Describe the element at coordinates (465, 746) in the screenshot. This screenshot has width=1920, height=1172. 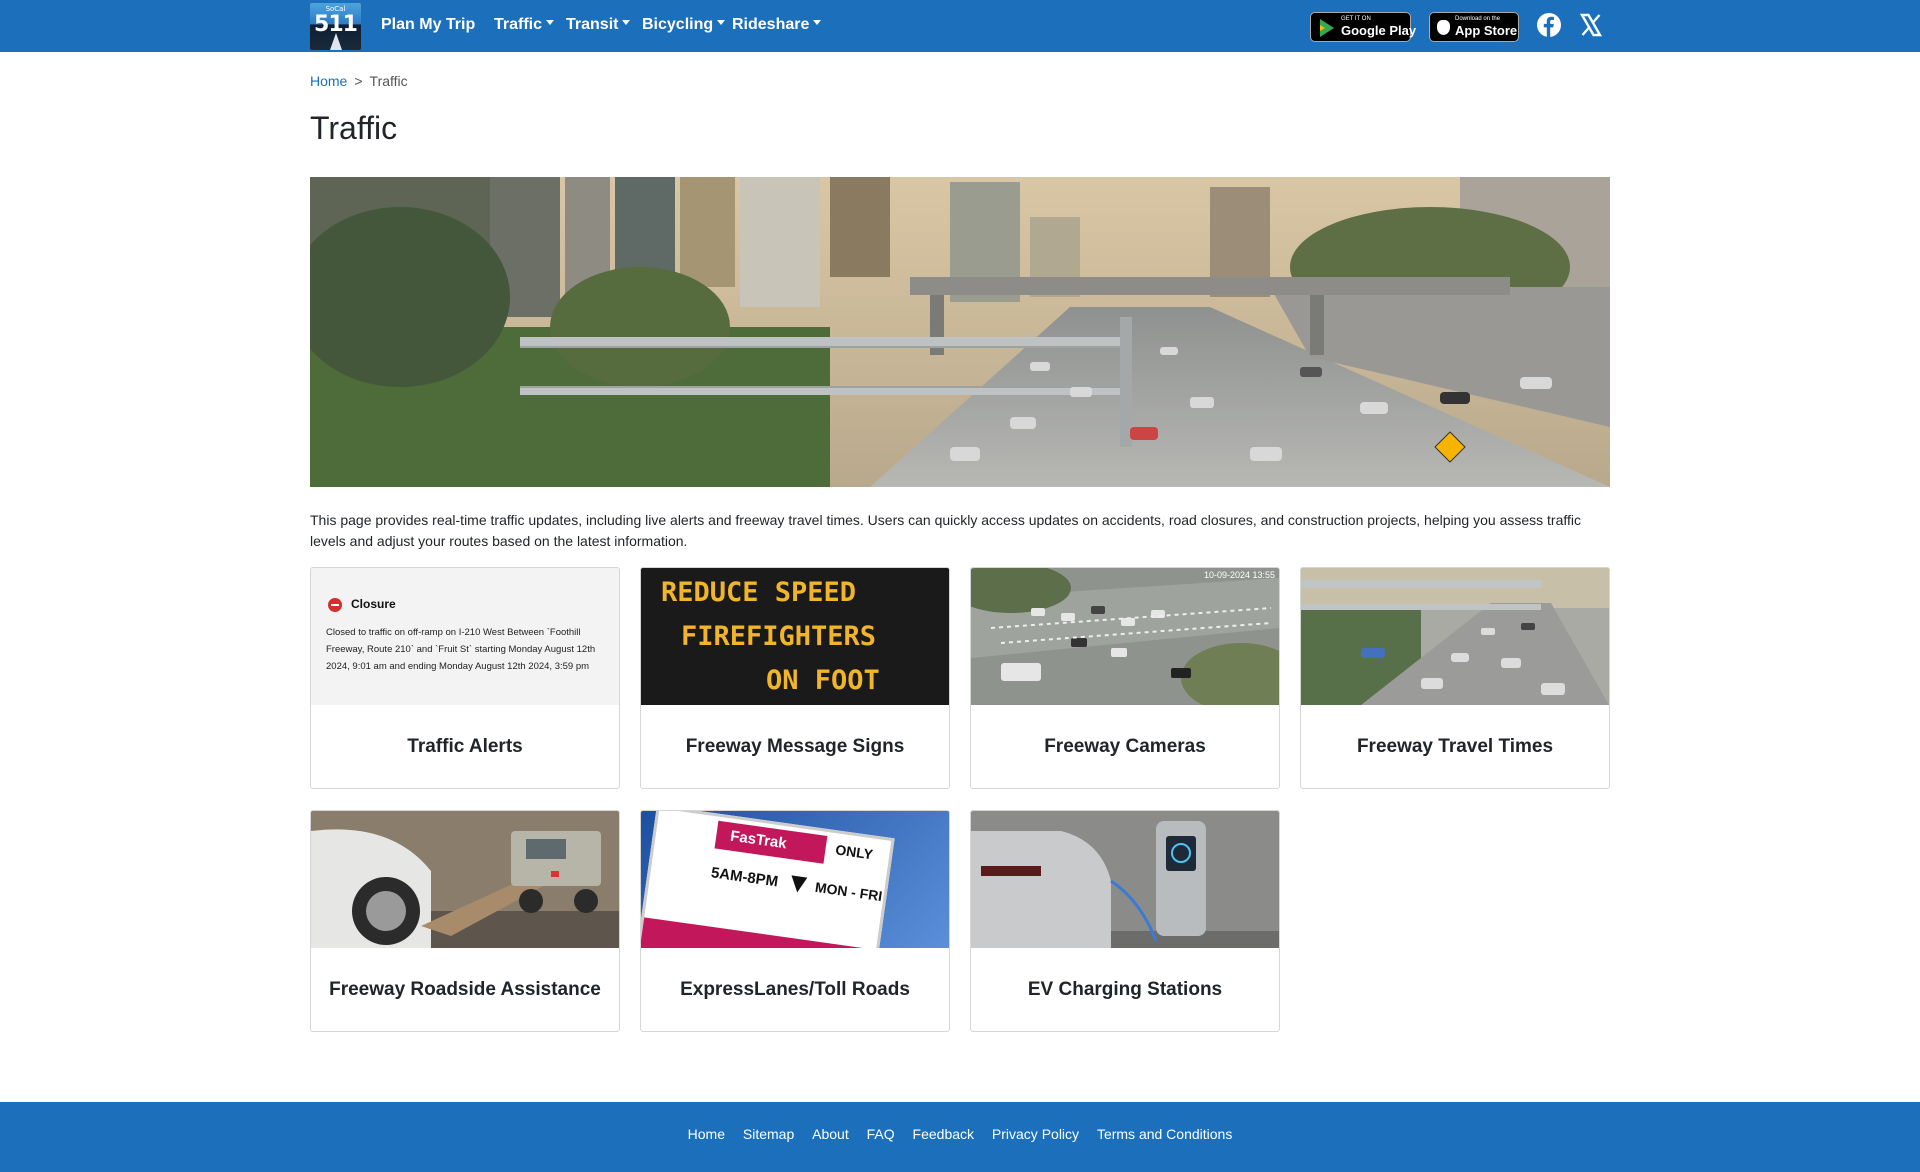
I see `card-title: Traffic Alerts` at that location.